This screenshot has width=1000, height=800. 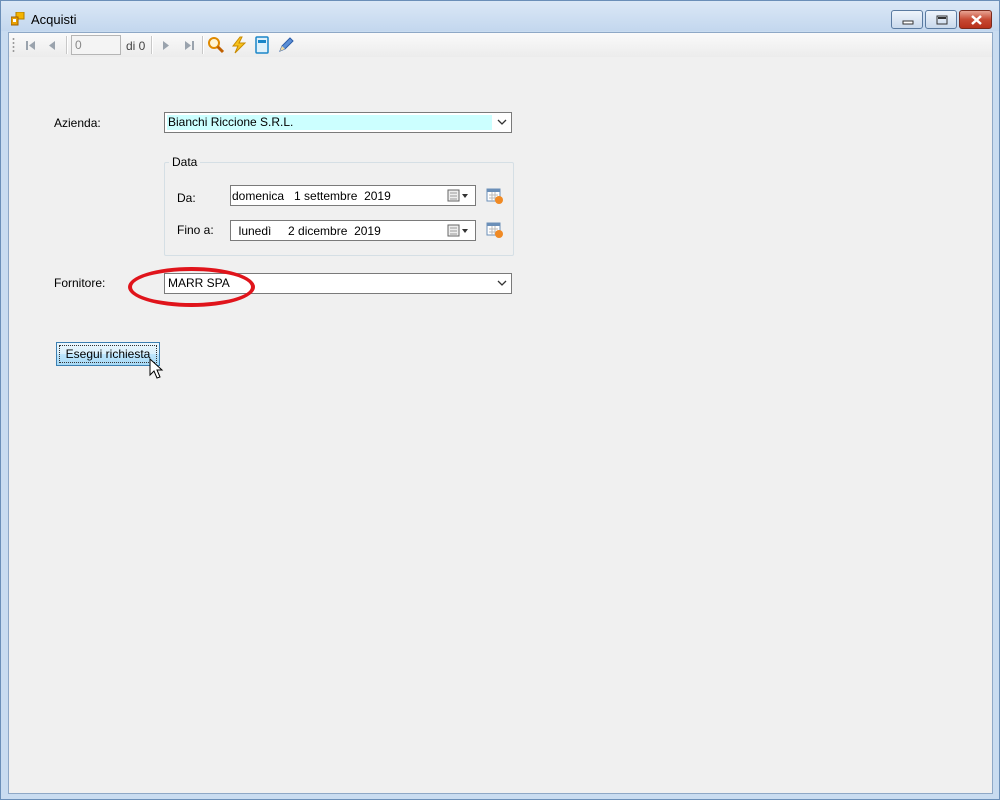 I want to click on red-highlight-ellipse, so click(x=191, y=287).